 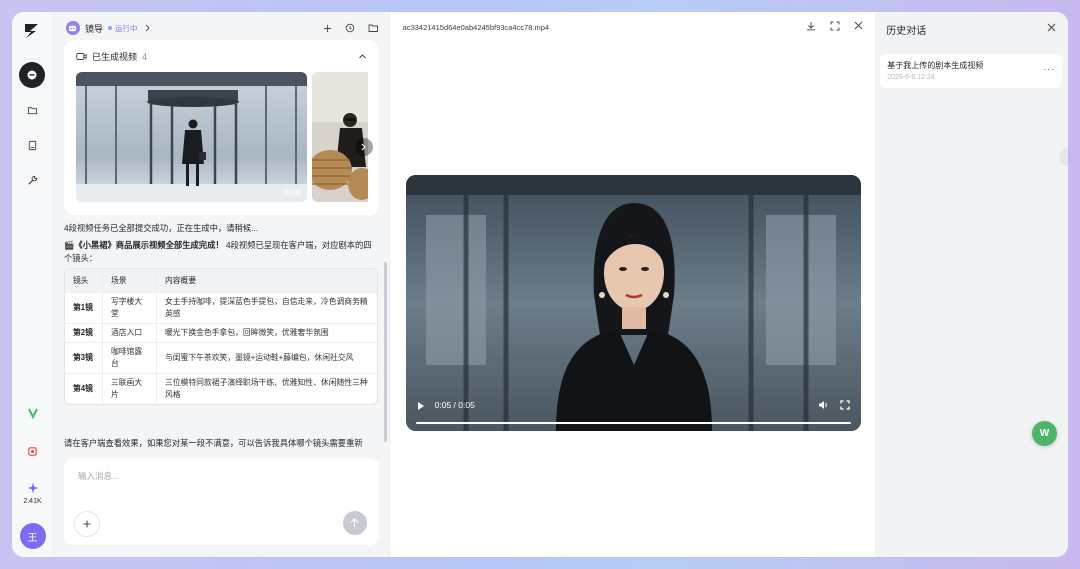 I want to click on send-button, so click(x=354, y=523).